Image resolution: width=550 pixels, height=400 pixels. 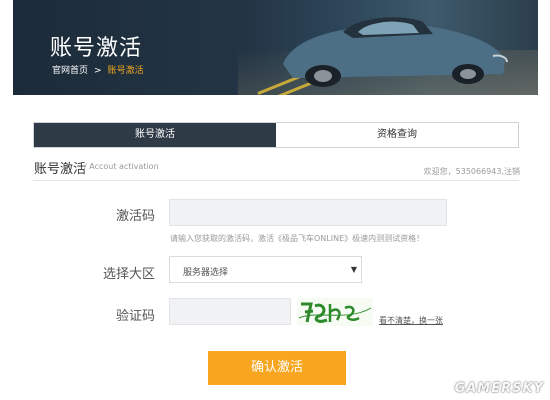 What do you see at coordinates (155, 135) in the screenshot?
I see `tab-account-activation: 账号激活` at bounding box center [155, 135].